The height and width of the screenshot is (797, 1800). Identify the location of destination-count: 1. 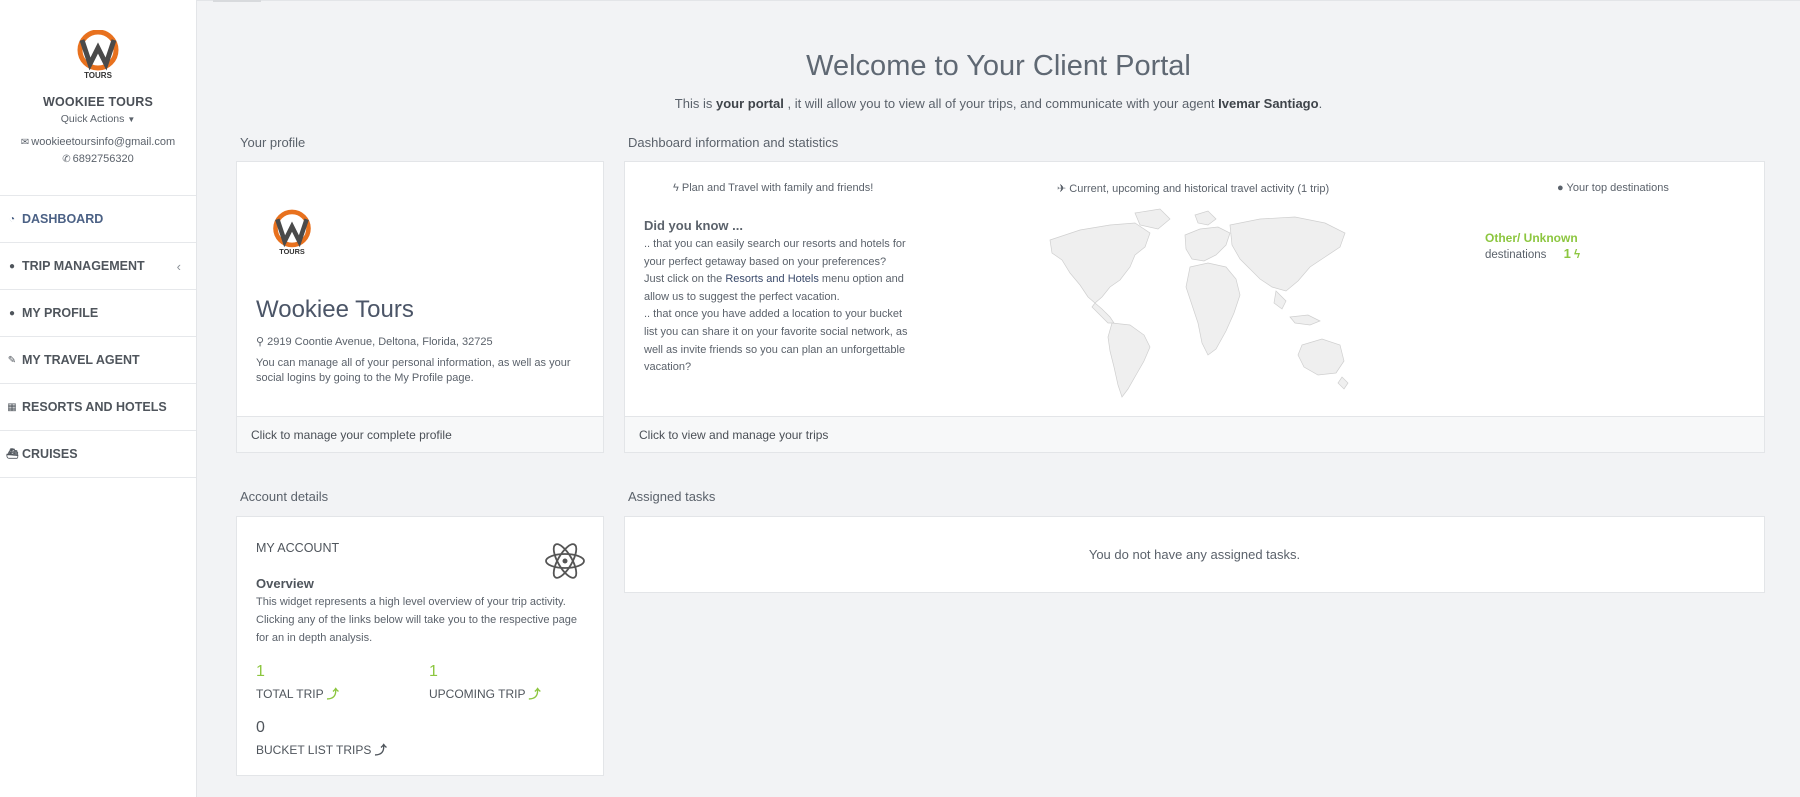
(1567, 253).